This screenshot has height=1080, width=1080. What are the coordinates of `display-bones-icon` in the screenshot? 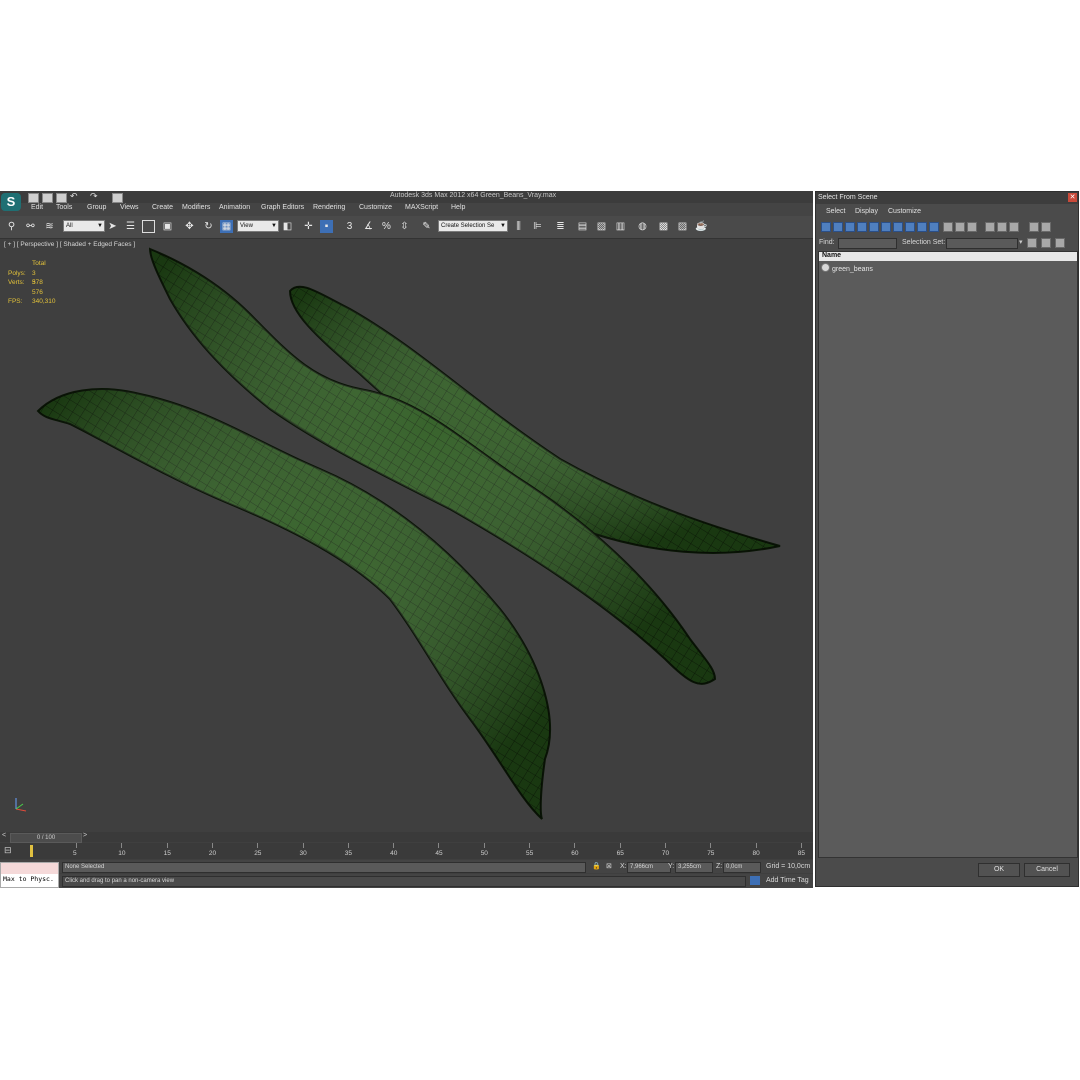 It's located at (922, 227).